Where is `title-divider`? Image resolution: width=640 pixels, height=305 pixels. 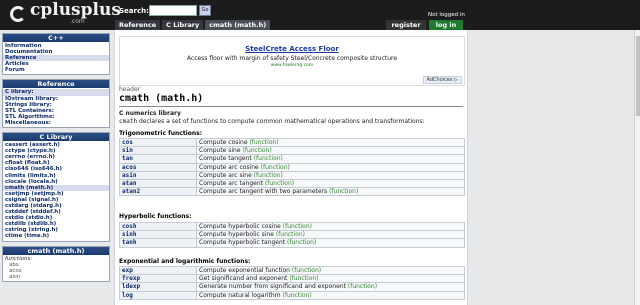 title-divider is located at coordinates (291, 106).